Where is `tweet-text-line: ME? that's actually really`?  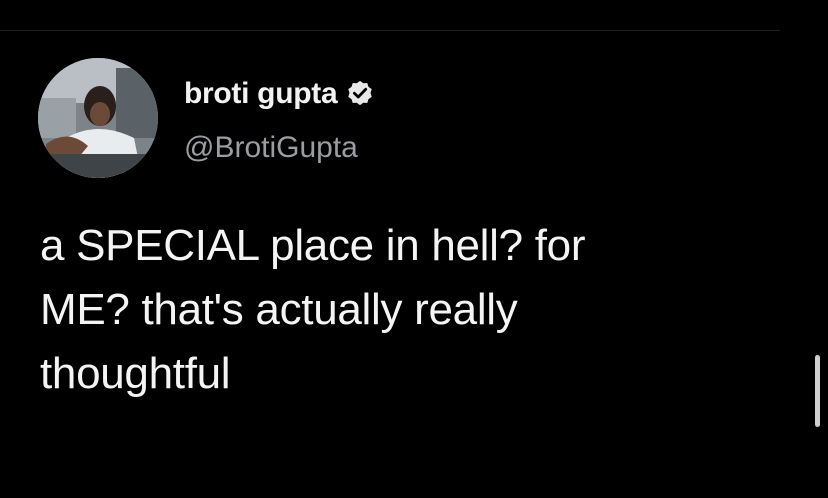 tweet-text-line: ME? that's actually really is located at coordinates (279, 309).